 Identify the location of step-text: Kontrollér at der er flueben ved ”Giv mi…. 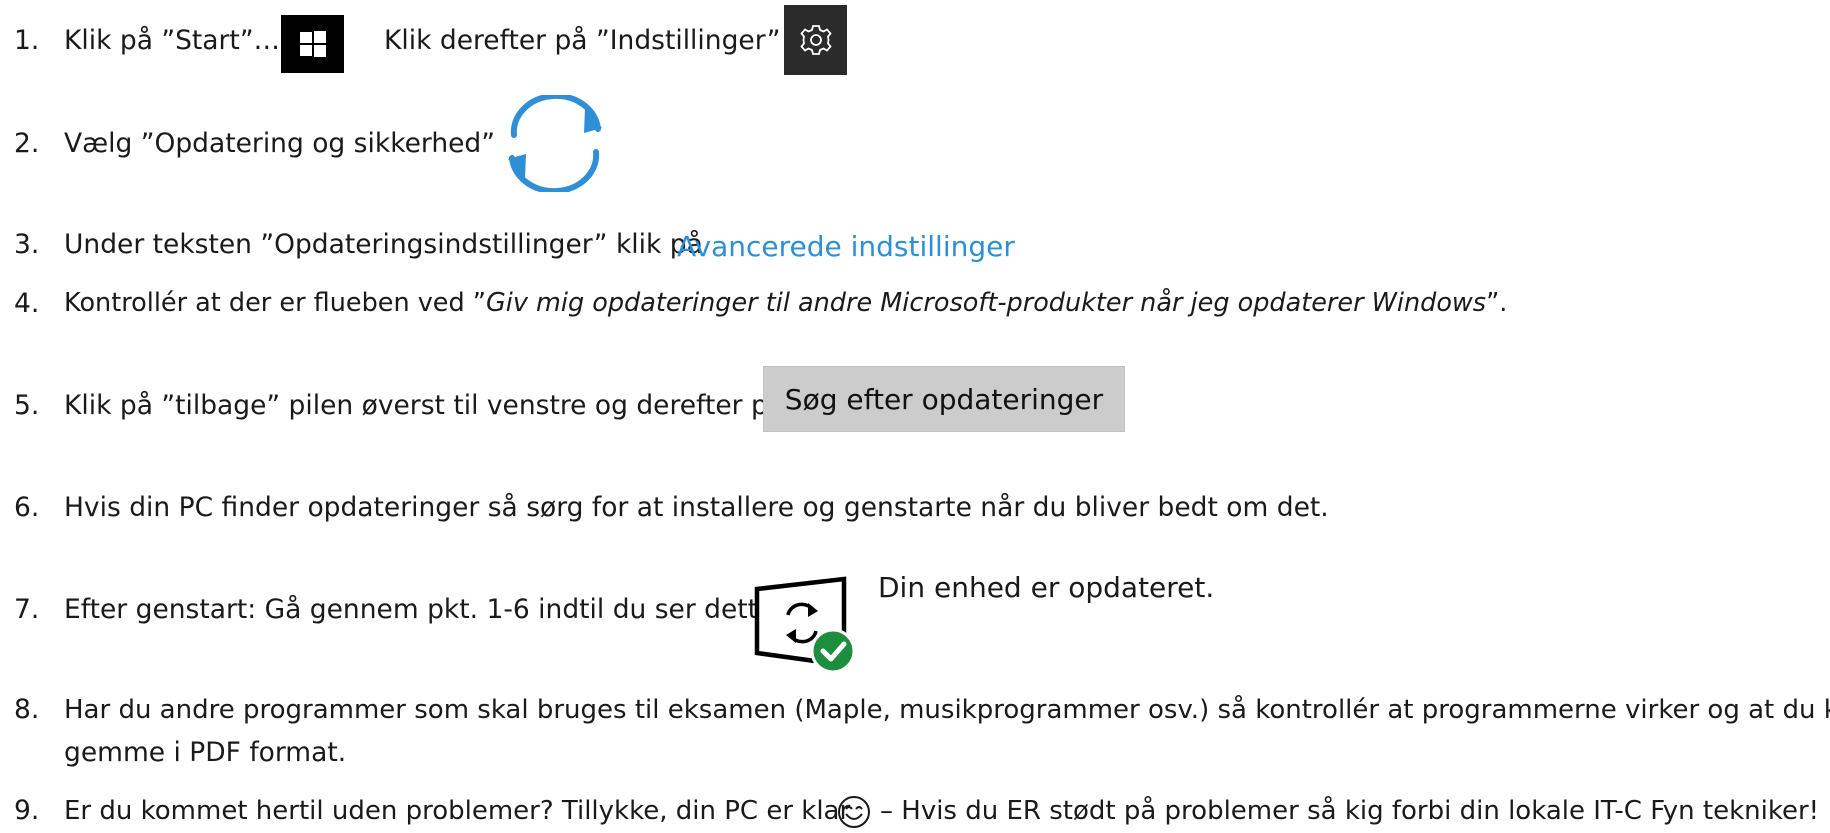
(786, 303).